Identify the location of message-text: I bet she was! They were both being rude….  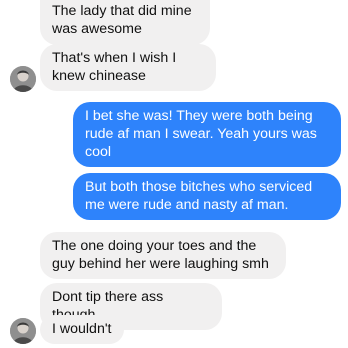
(201, 134).